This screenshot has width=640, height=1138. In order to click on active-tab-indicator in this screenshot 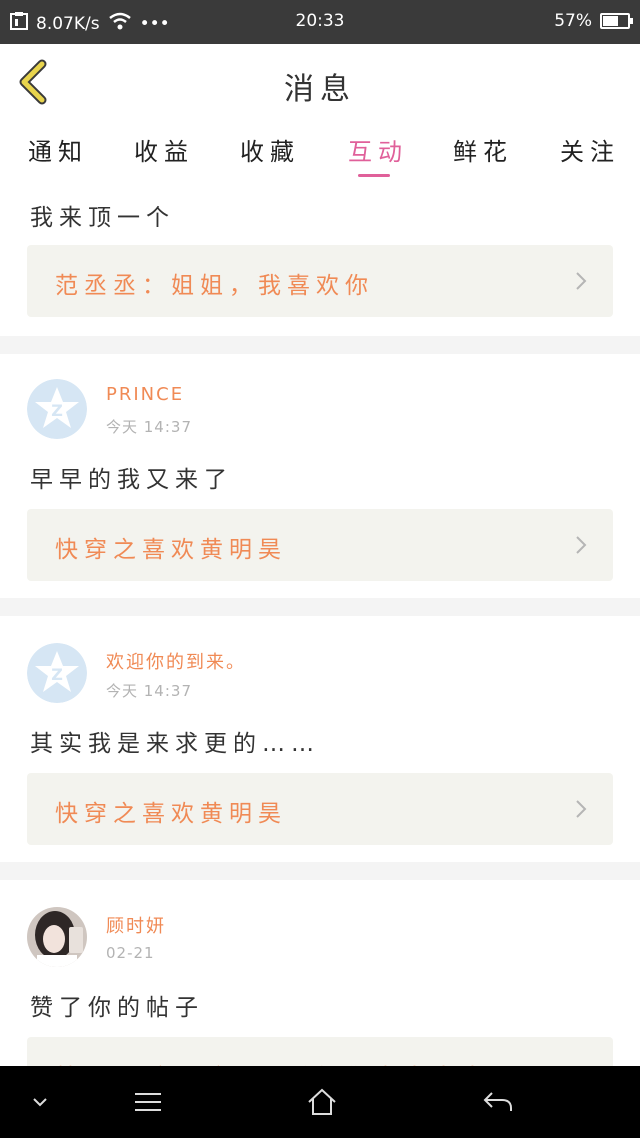, I will do `click(374, 175)`.